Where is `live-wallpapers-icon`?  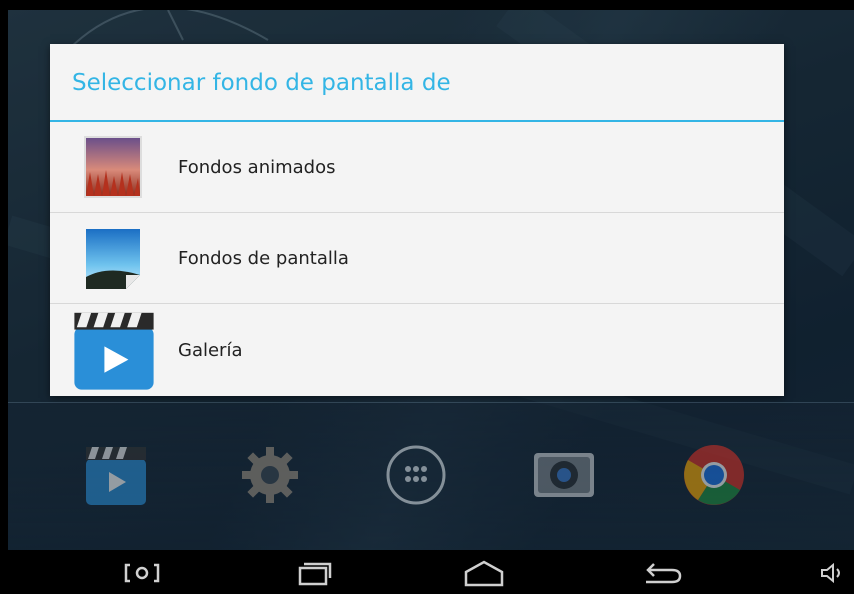
live-wallpapers-icon is located at coordinates (113, 167).